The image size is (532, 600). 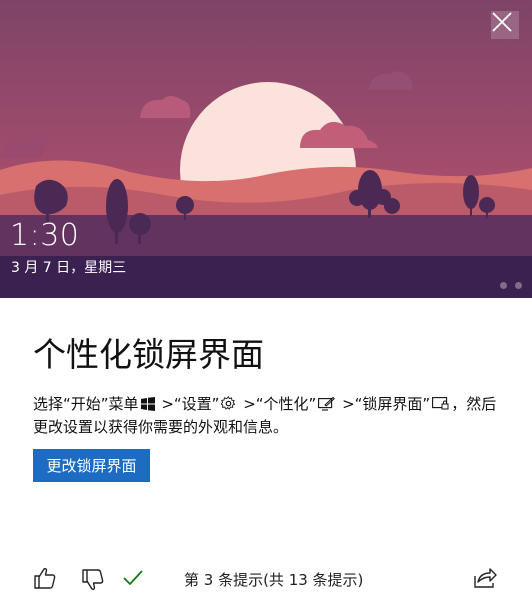 I want to click on tip-footer: 第 3 条提示(共 13 条提示), so click(x=266, y=578).